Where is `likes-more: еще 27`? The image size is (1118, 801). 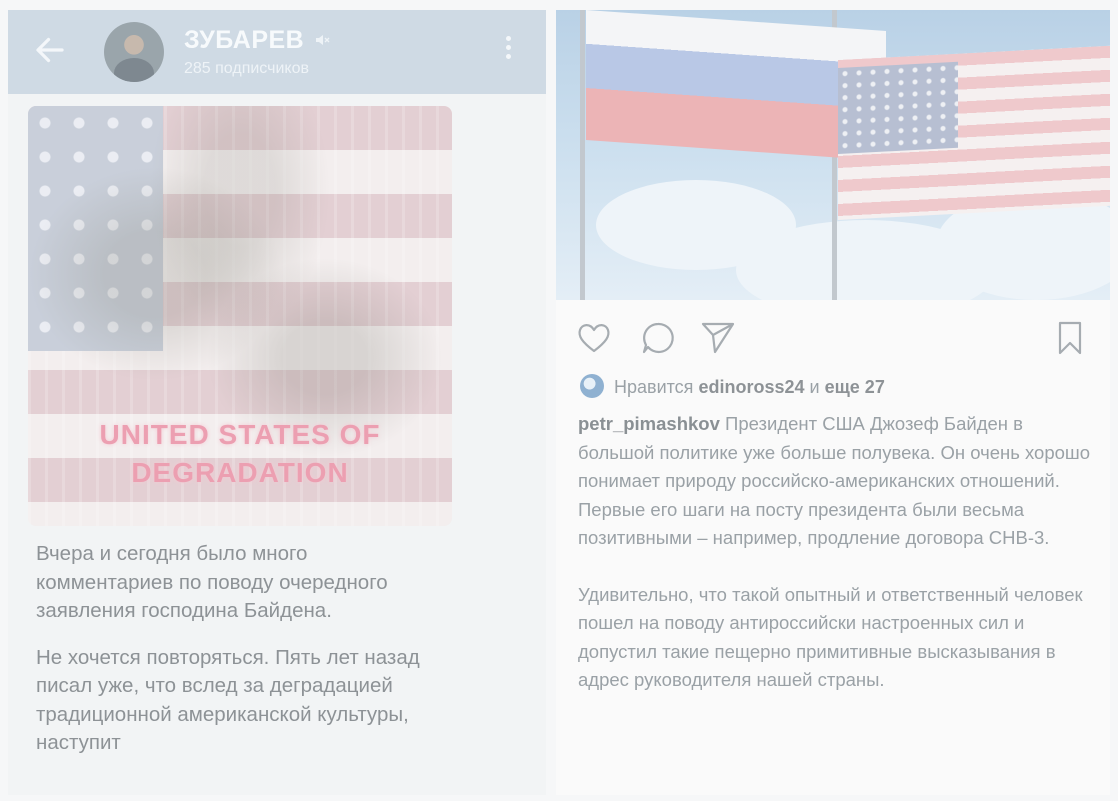 likes-more: еще 27 is located at coordinates (855, 387).